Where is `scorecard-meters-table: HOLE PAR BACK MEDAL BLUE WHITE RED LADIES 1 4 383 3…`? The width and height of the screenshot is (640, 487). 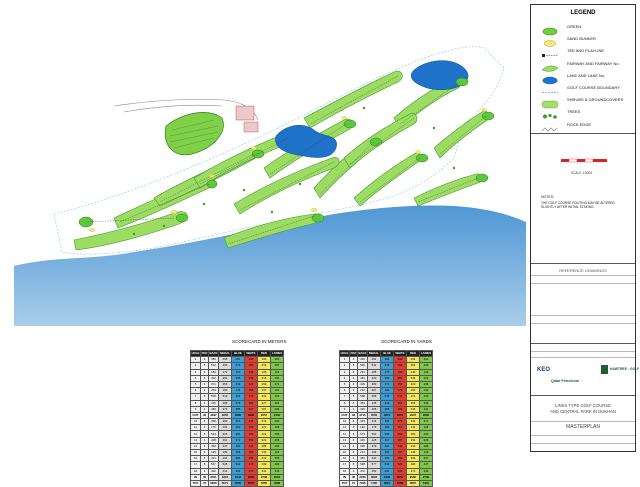 scorecard-meters-table: HOLE PAR BACK MEDAL BLUE WHITE RED LADIES 1 4 383 3… is located at coordinates (237, 418).